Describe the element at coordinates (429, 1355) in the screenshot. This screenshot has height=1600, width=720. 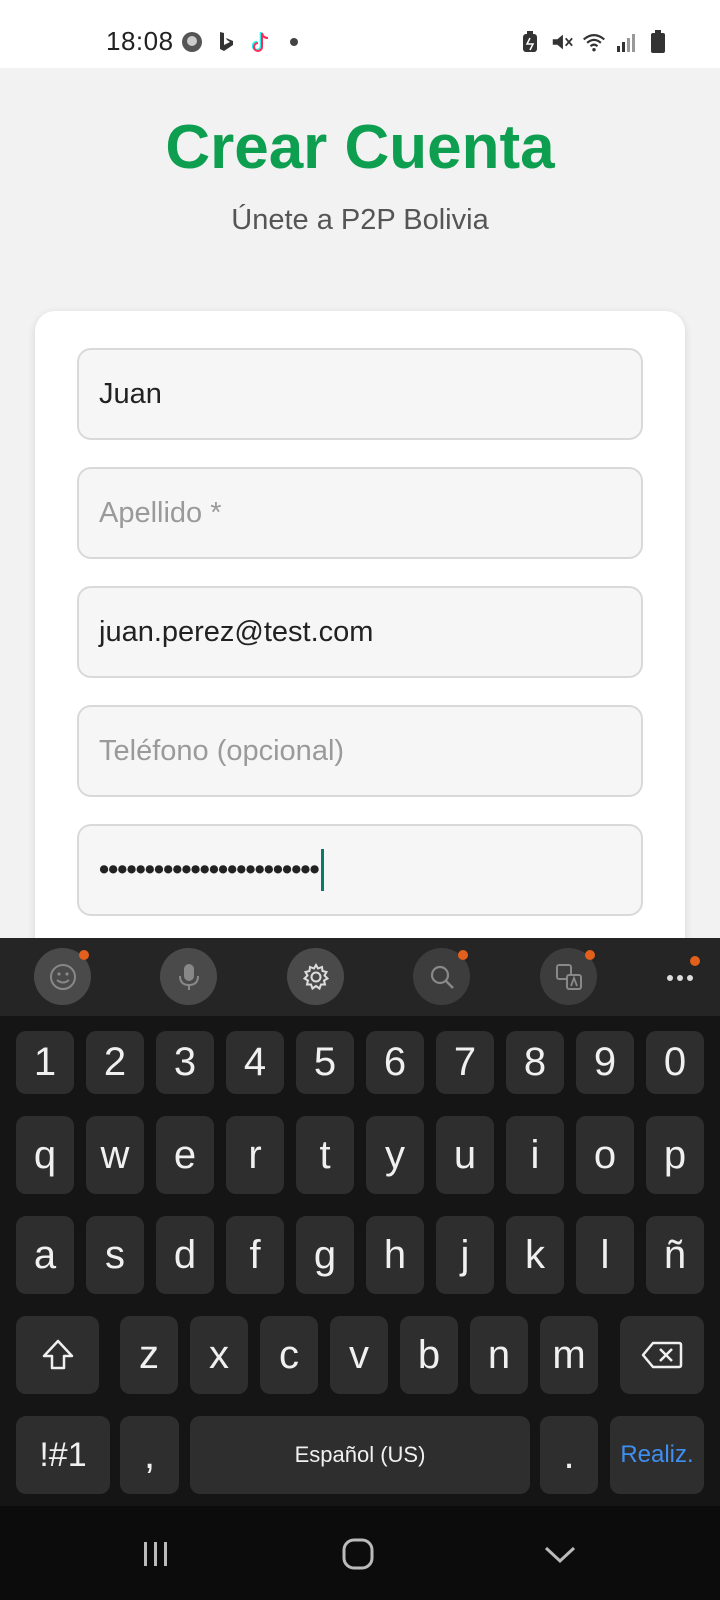
I see `key: b` at that location.